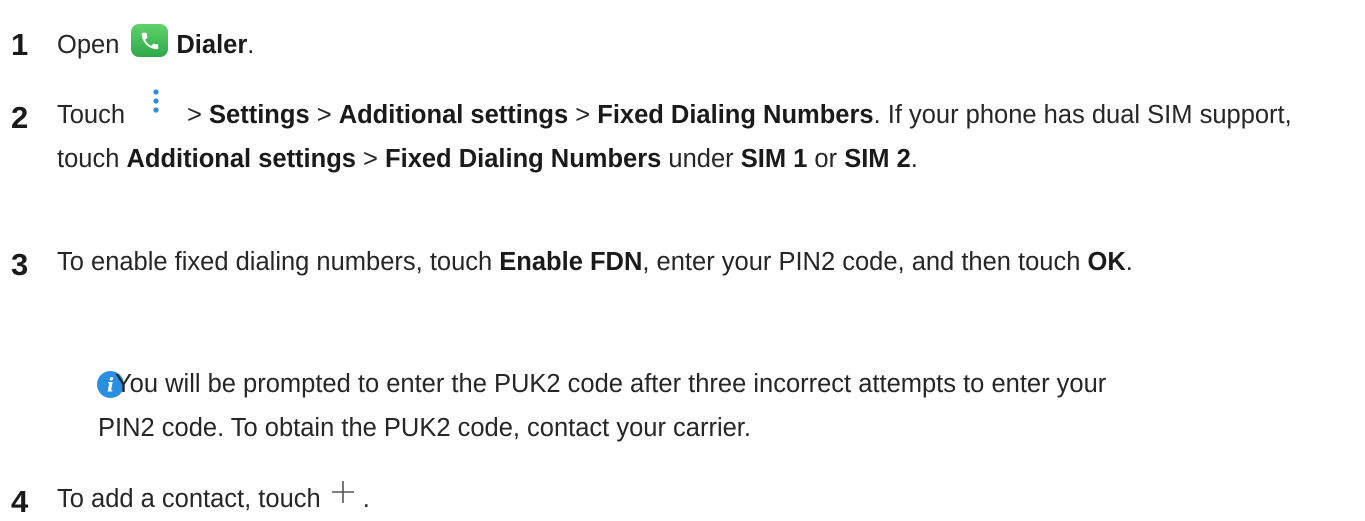 The width and height of the screenshot is (1365, 521). Describe the element at coordinates (150, 40) in the screenshot. I see `phone-app-icon` at that location.